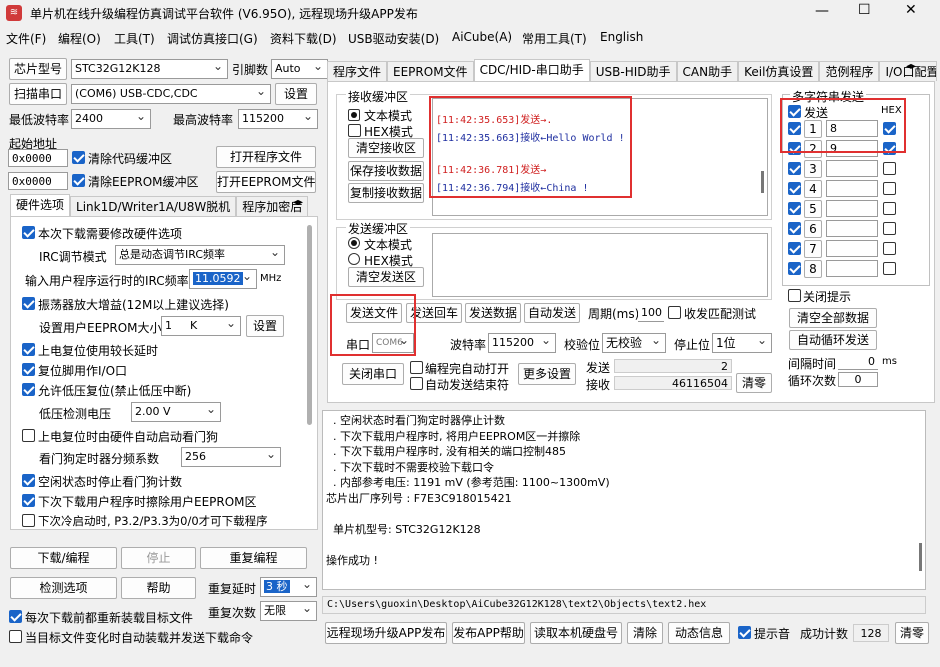 This screenshot has height=667, width=940. Describe the element at coordinates (434, 313) in the screenshot. I see `send-enter-button: 发送回车` at that location.